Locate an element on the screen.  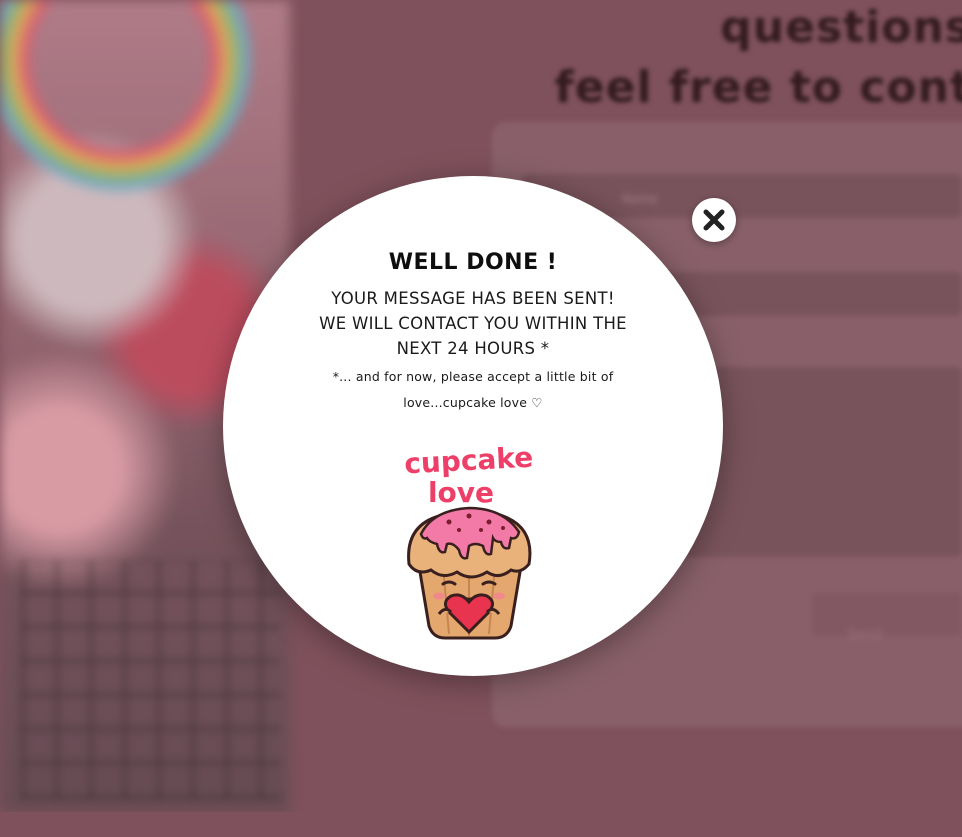
close-icon is located at coordinates (714, 220).